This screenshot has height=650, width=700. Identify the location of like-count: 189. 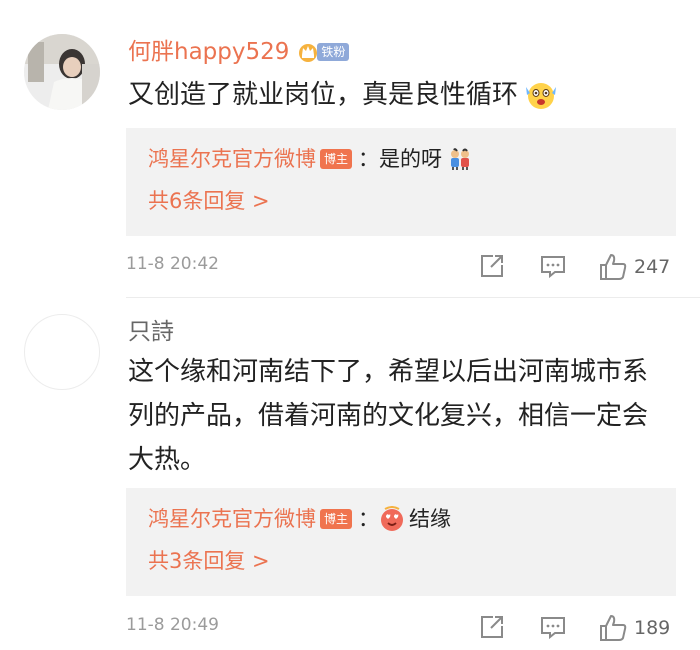
(652, 628).